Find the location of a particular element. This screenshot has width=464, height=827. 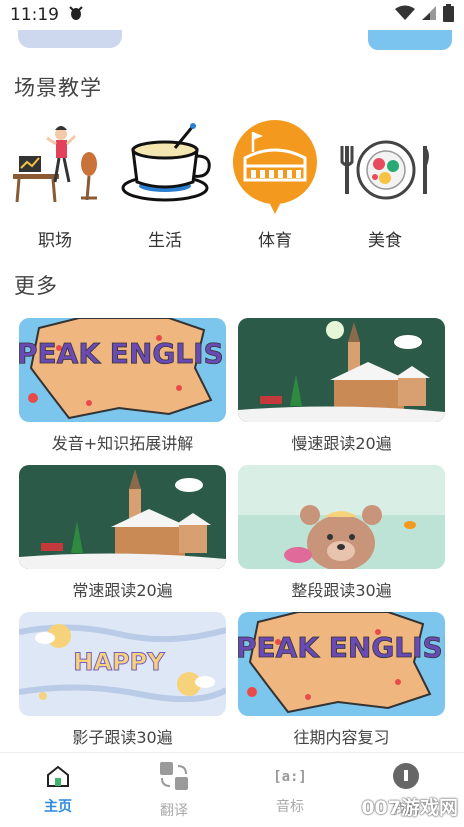

course-label: 往期内容复习 is located at coordinates (341, 737).